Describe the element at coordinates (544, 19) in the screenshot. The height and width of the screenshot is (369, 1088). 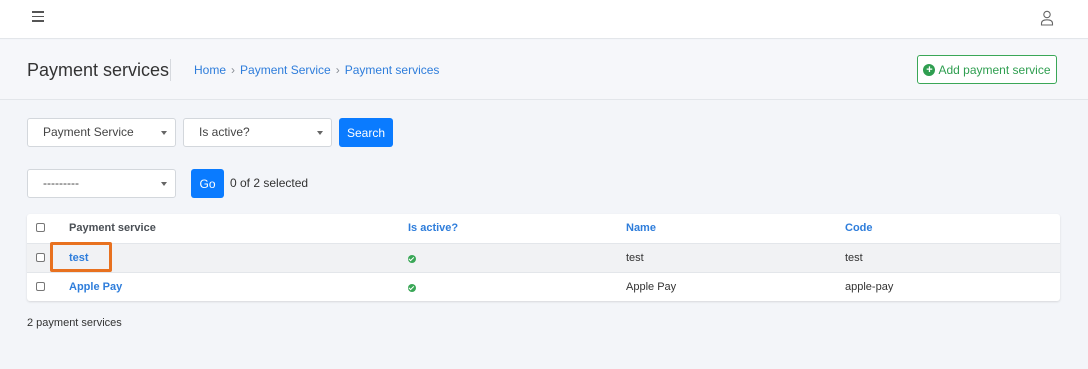
I see `top-navbar` at that location.